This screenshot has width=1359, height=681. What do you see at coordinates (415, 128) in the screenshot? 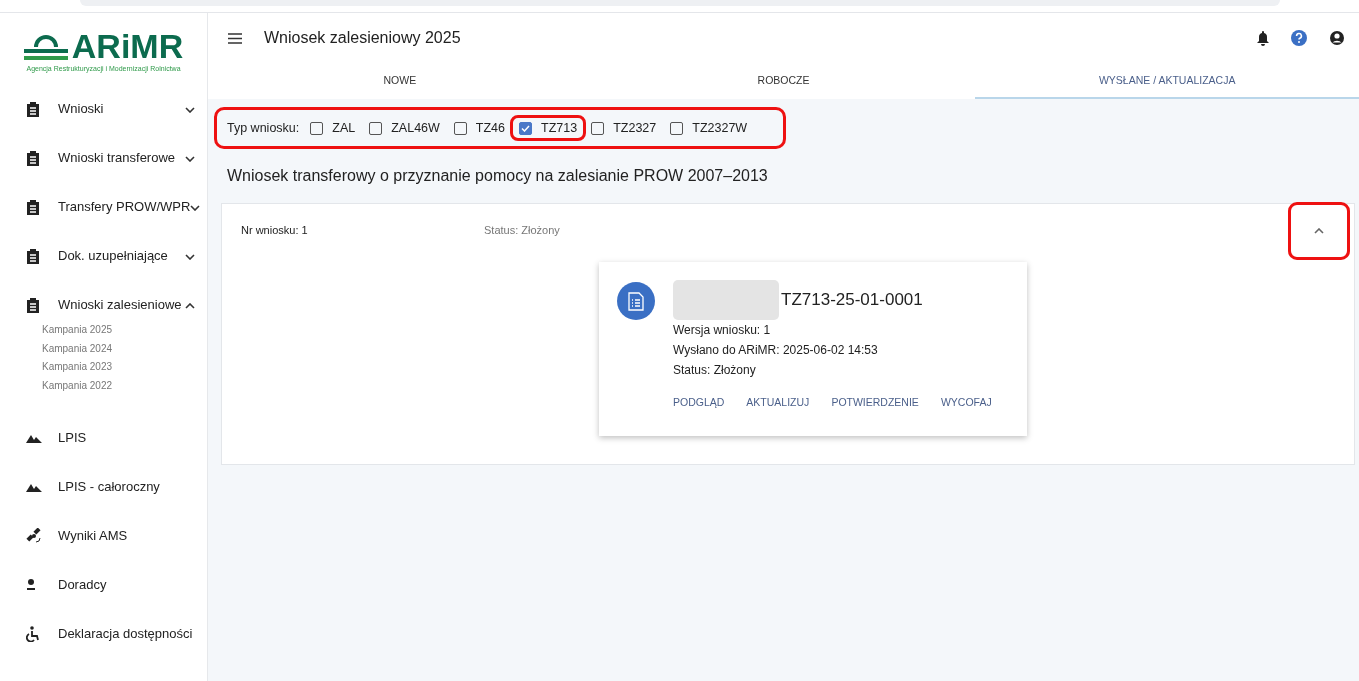
I see `checkbox-label: ZAL46W` at bounding box center [415, 128].